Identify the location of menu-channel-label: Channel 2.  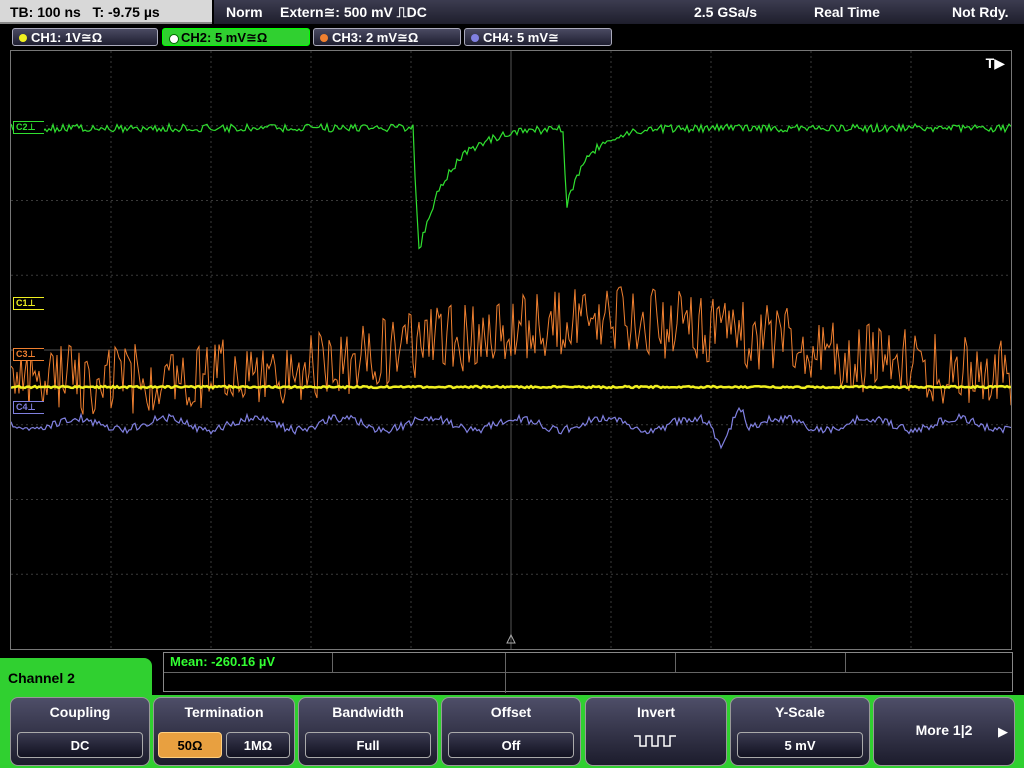
(76, 678).